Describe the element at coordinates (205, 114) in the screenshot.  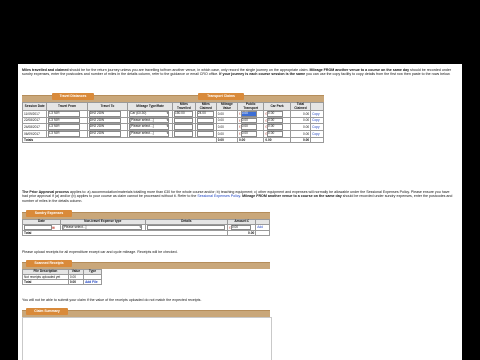
I see `miles-claimed-input: 24.00` at that location.